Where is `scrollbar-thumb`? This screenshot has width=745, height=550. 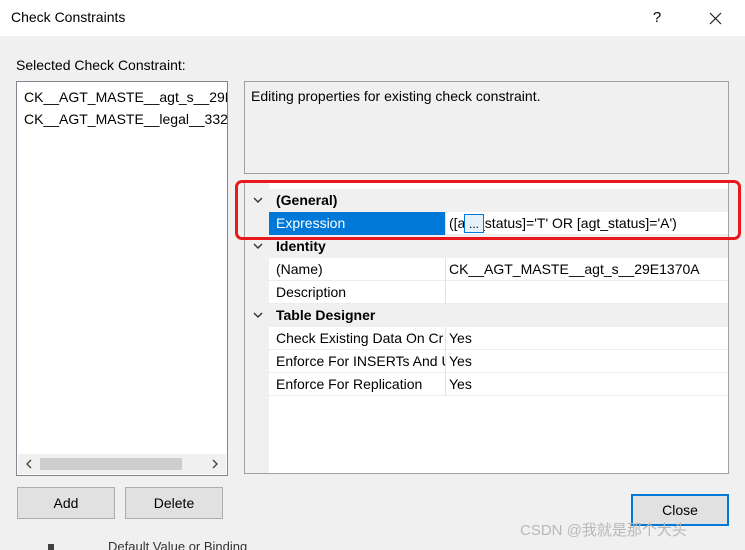 scrollbar-thumb is located at coordinates (111, 464).